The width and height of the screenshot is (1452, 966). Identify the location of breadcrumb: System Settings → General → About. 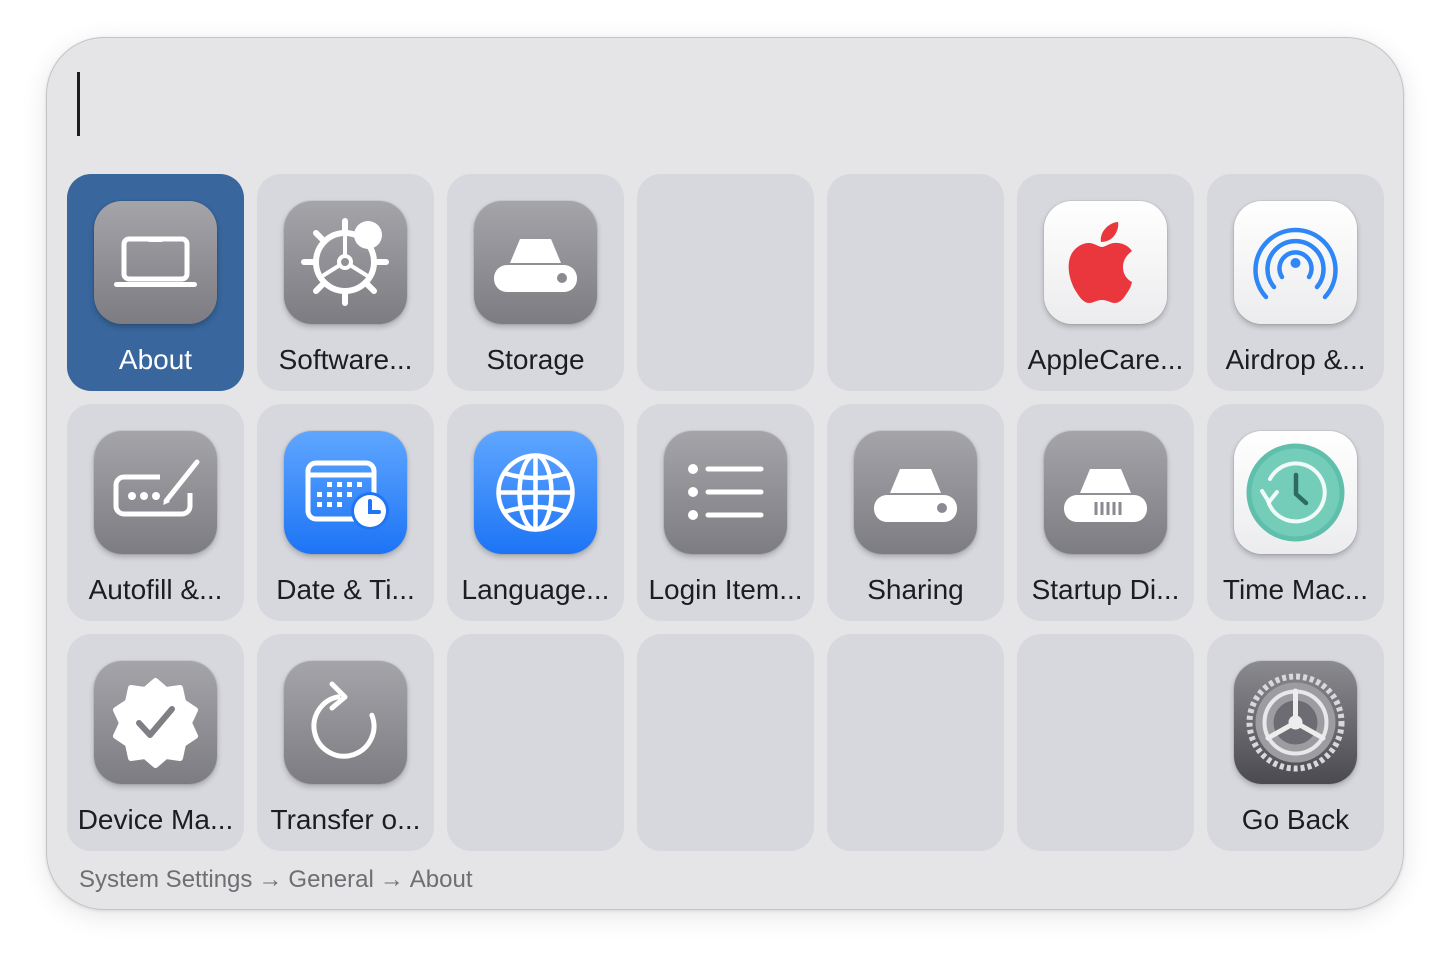
(276, 880).